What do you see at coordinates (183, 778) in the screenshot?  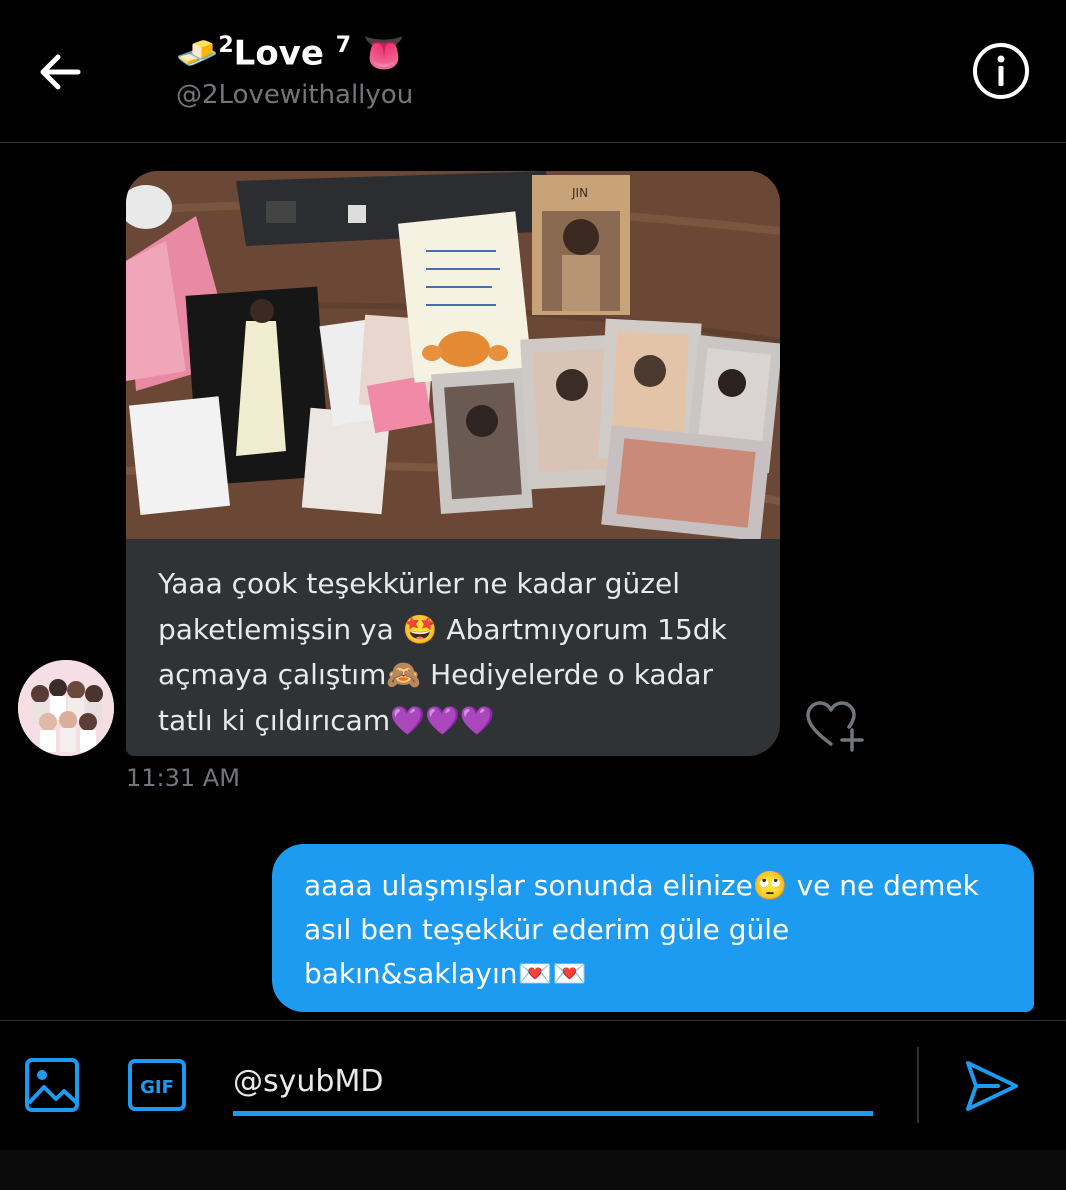 I see `message-timestamp: 11:31 AM` at bounding box center [183, 778].